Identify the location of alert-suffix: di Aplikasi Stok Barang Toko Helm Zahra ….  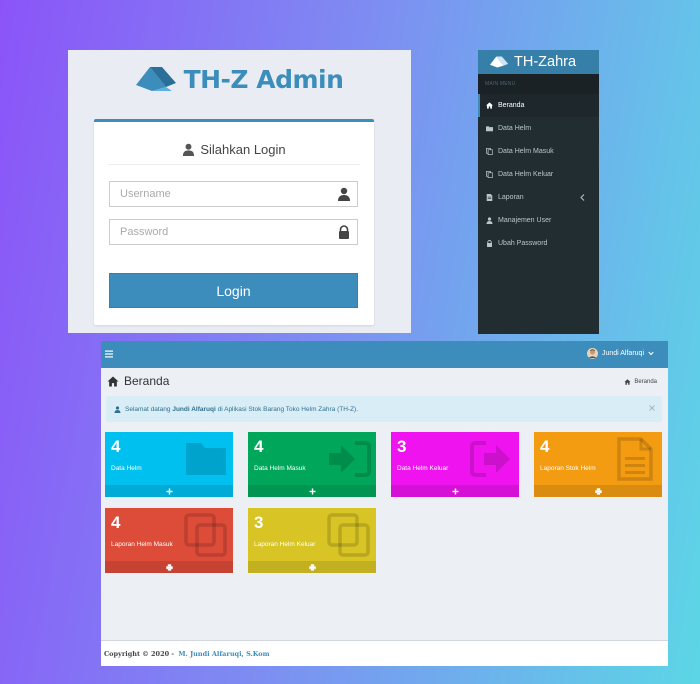
(287, 409).